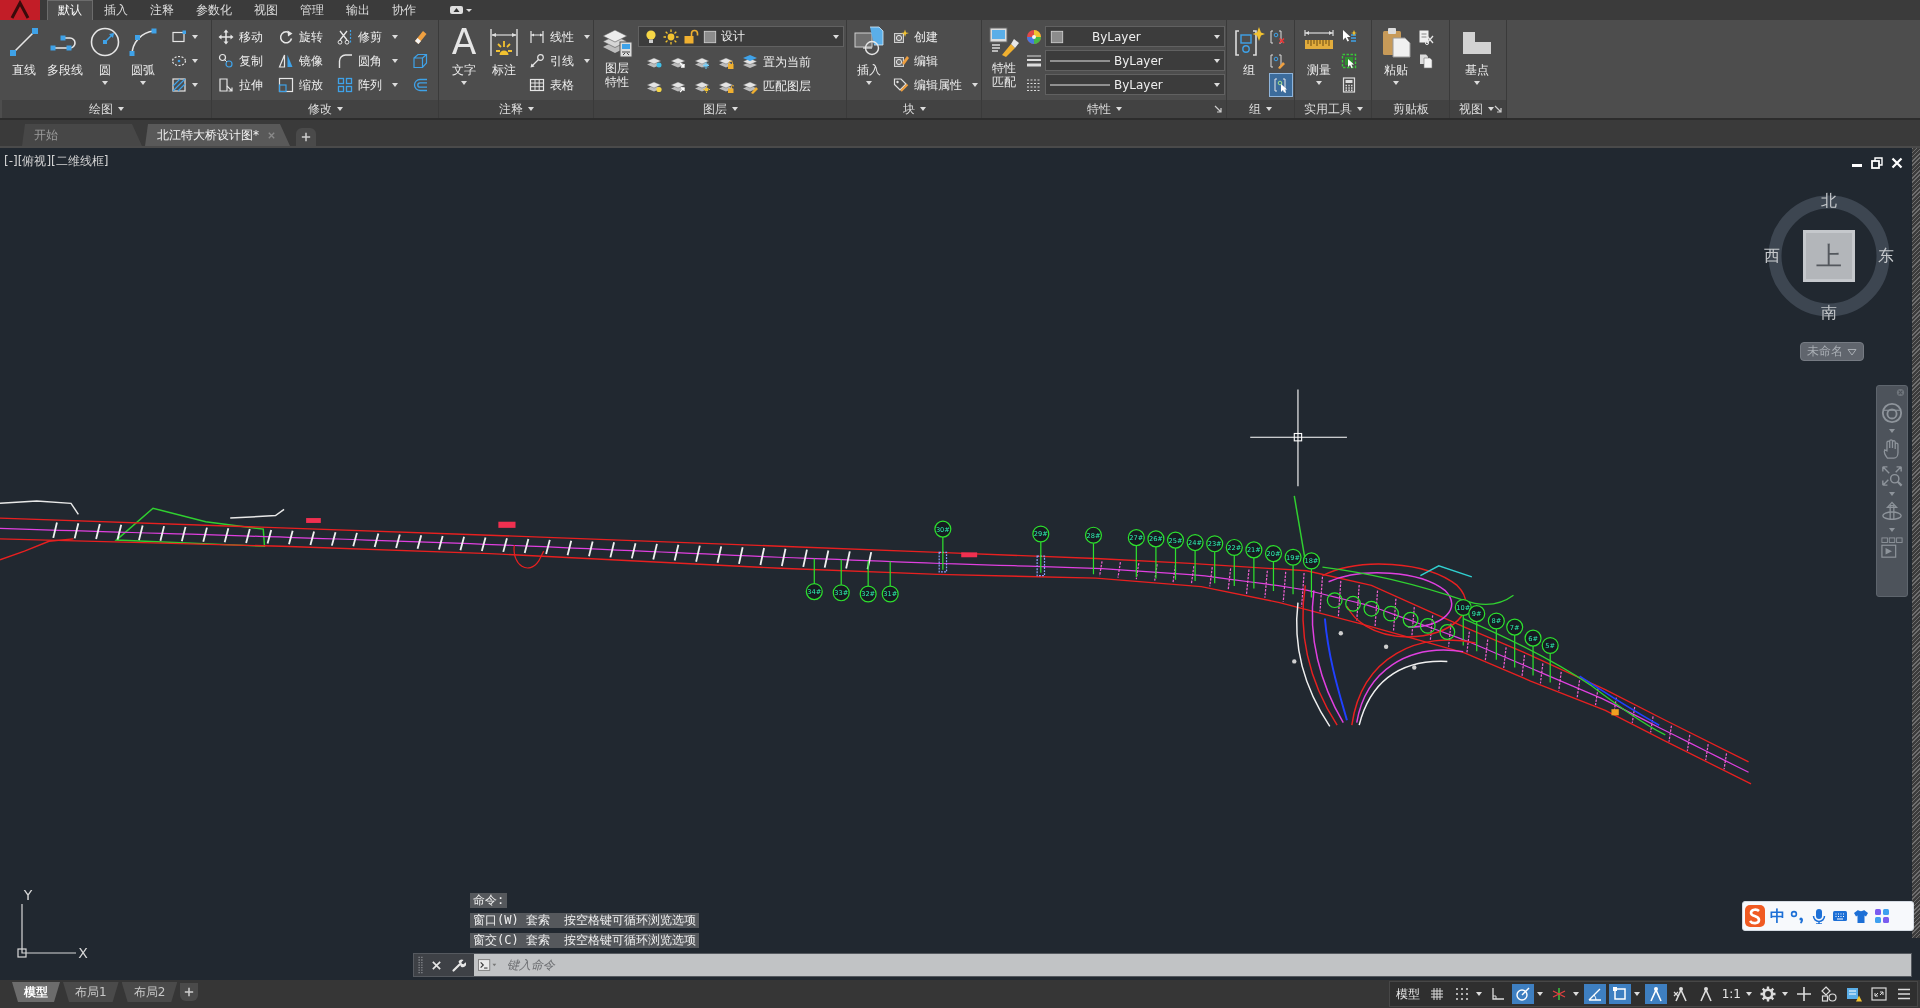  Describe the element at coordinates (1829, 313) in the screenshot. I see `compass-direction-label: 南` at that location.